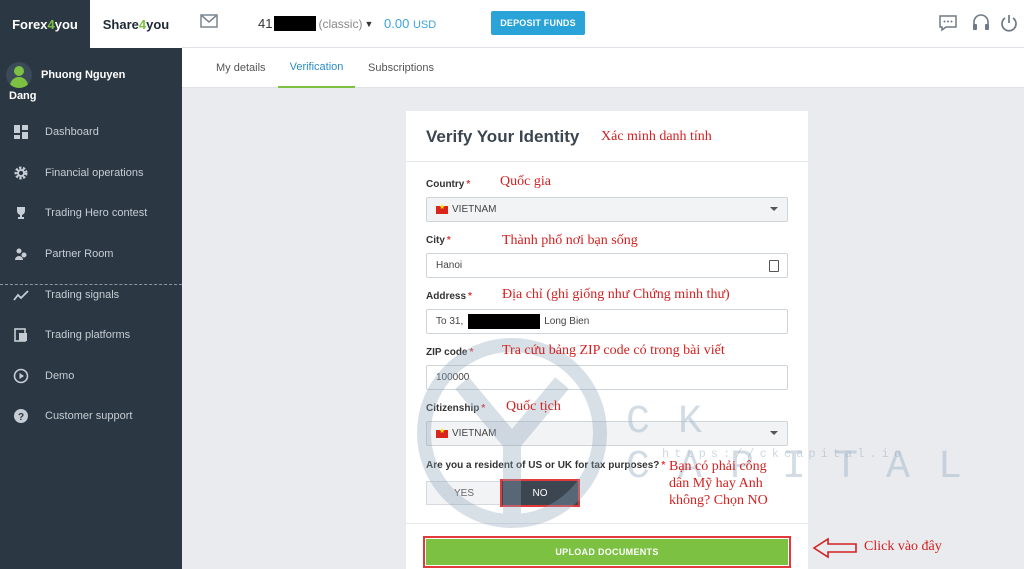 This screenshot has width=1024, height=569. What do you see at coordinates (903, 546) in the screenshot?
I see `annotation-click-here: Click vào đây` at bounding box center [903, 546].